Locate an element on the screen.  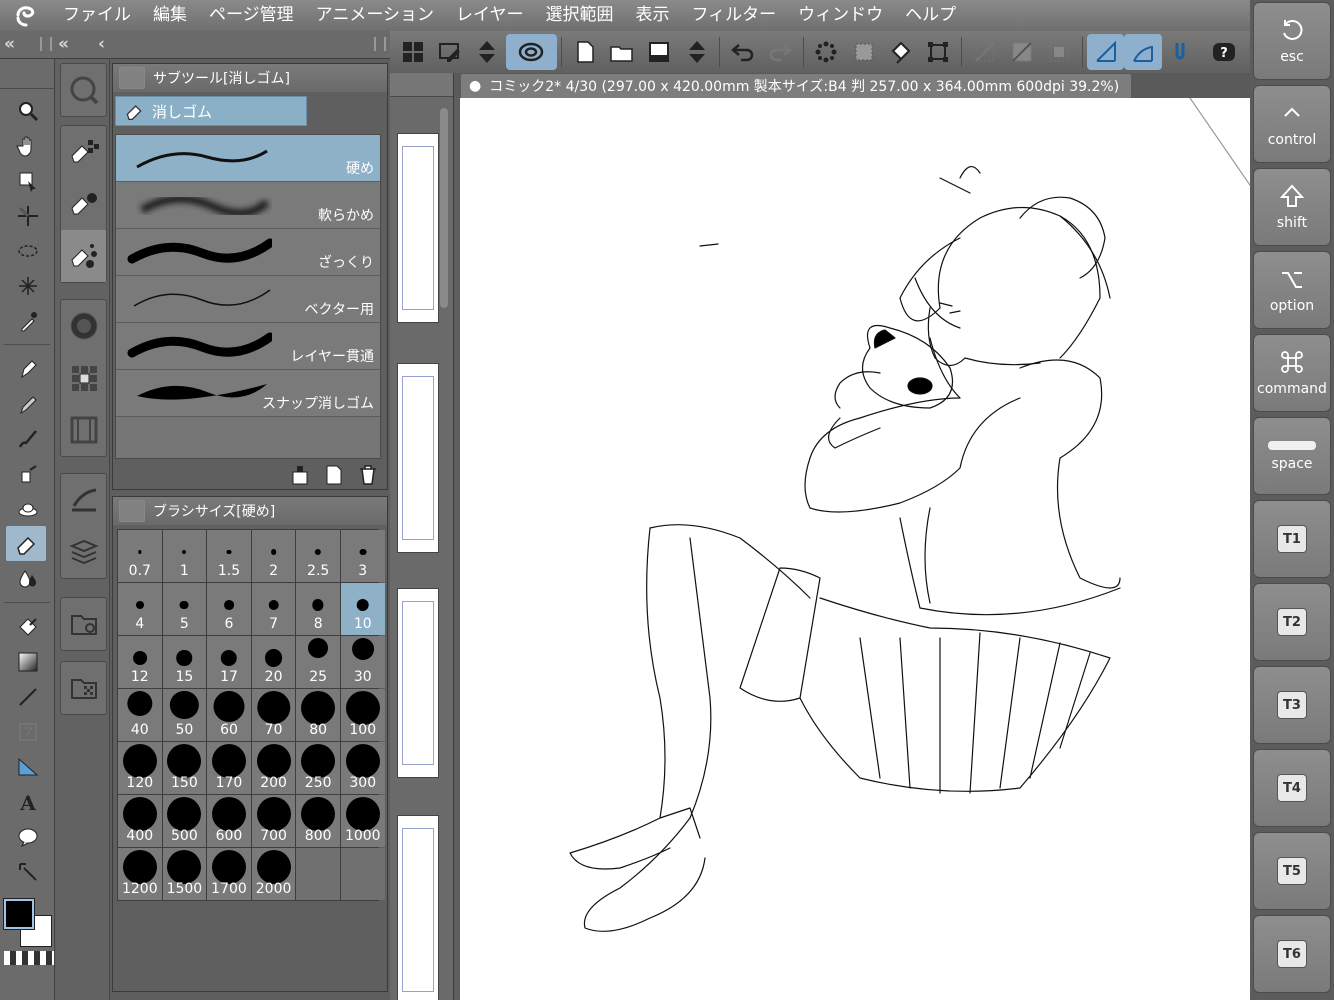
brush-size-cell: 30 is located at coordinates (362, 662).